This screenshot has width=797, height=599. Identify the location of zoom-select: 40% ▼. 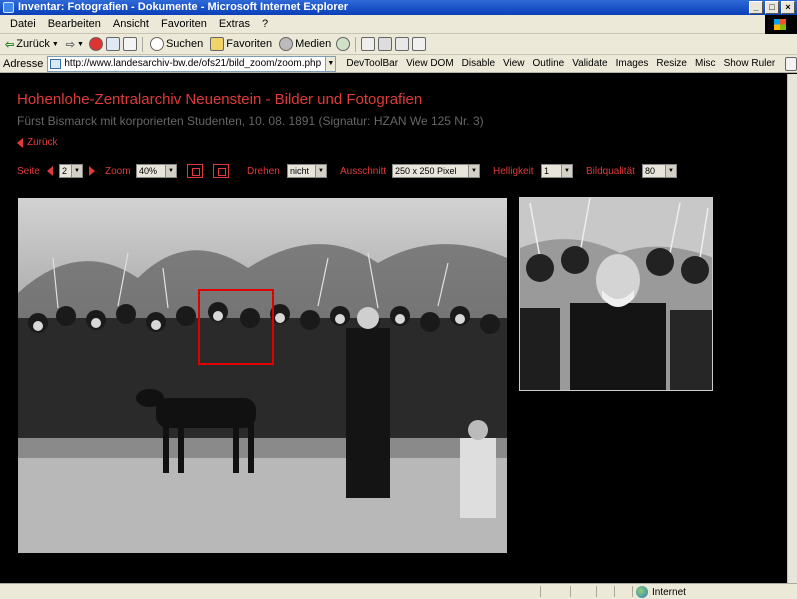
(156, 171).